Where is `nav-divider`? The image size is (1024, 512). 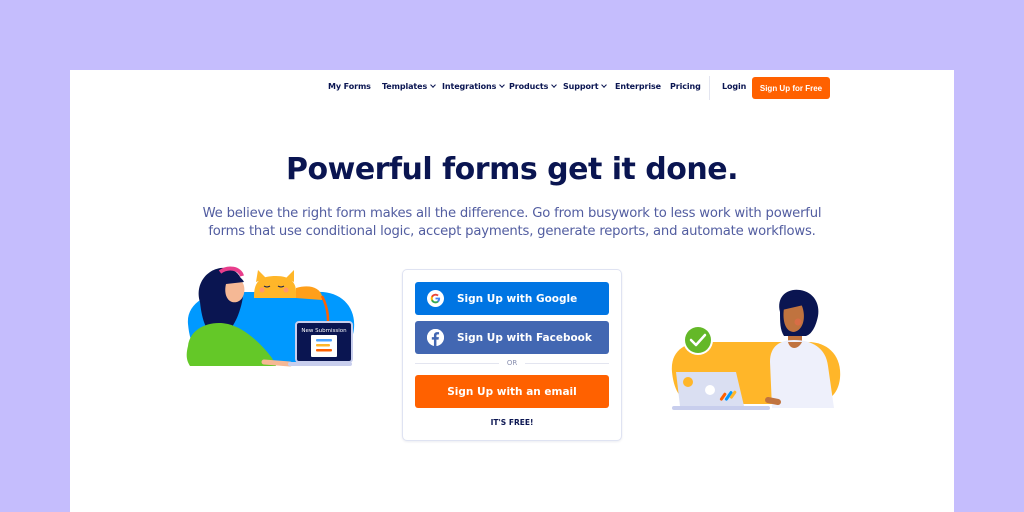
nav-divider is located at coordinates (709, 88).